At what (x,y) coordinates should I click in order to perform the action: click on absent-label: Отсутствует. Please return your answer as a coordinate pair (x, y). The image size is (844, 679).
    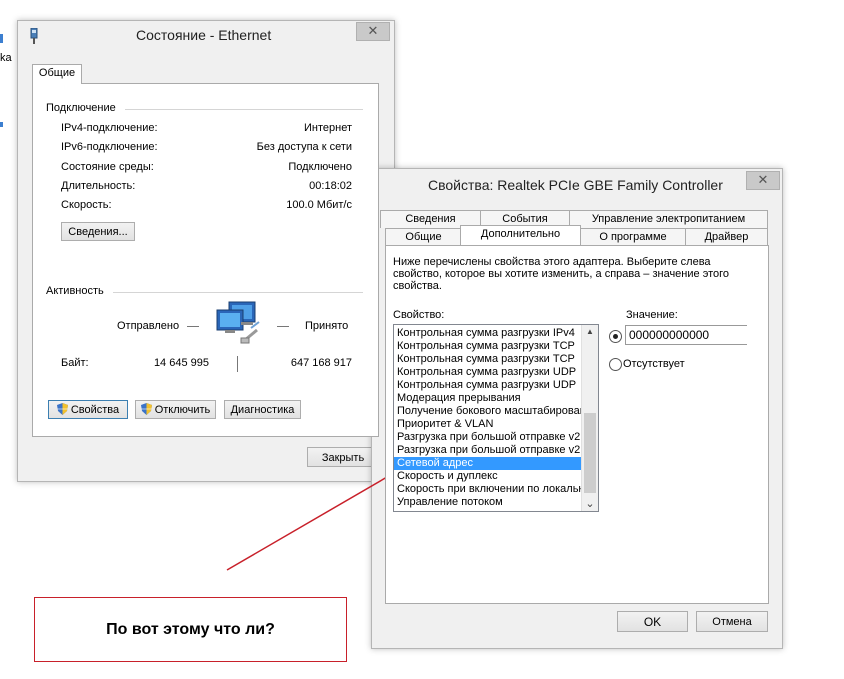
    Looking at the image, I should click on (654, 364).